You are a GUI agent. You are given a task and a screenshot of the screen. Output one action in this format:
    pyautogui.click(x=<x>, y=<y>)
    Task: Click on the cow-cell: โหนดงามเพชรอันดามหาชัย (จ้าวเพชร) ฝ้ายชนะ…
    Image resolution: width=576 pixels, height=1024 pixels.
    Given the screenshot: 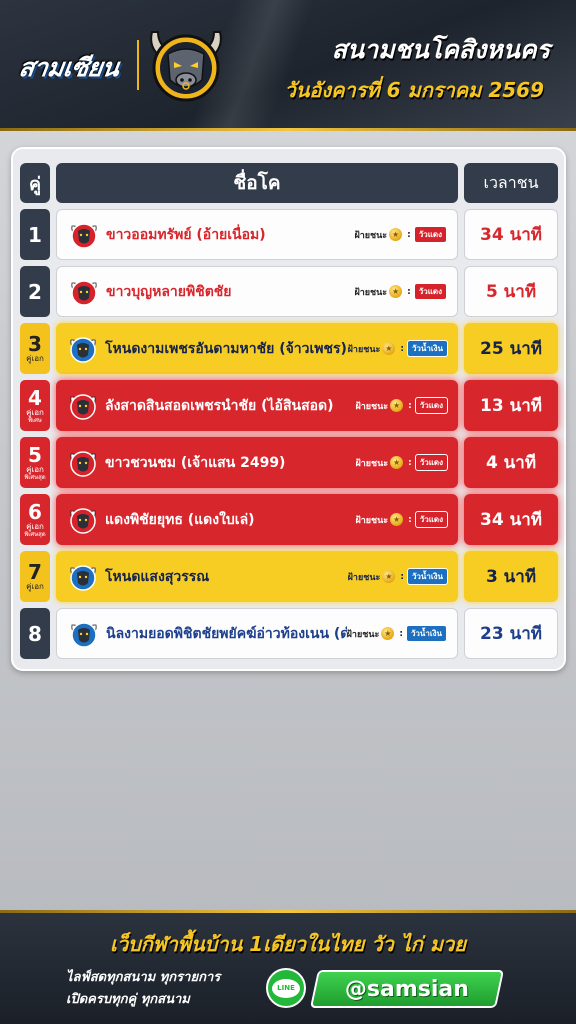 What is the action you would take?
    pyautogui.click(x=257, y=348)
    